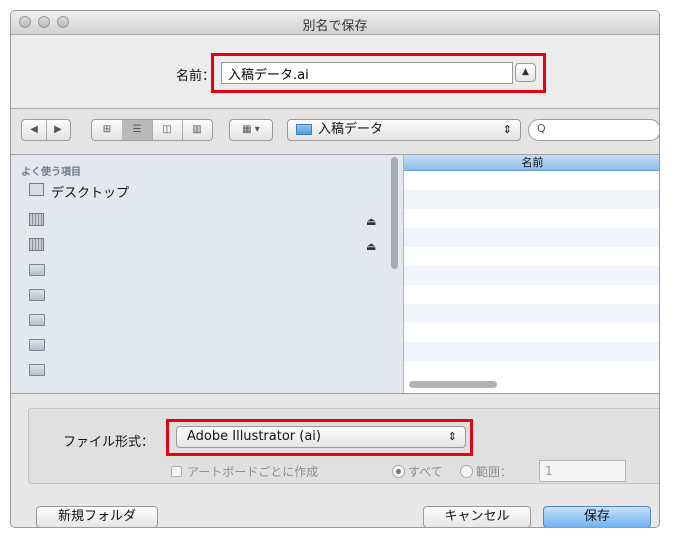 This screenshot has height=538, width=673. Describe the element at coordinates (253, 472) in the screenshot. I see `artboard-checkbox-label: アートボードごとに作成` at that location.